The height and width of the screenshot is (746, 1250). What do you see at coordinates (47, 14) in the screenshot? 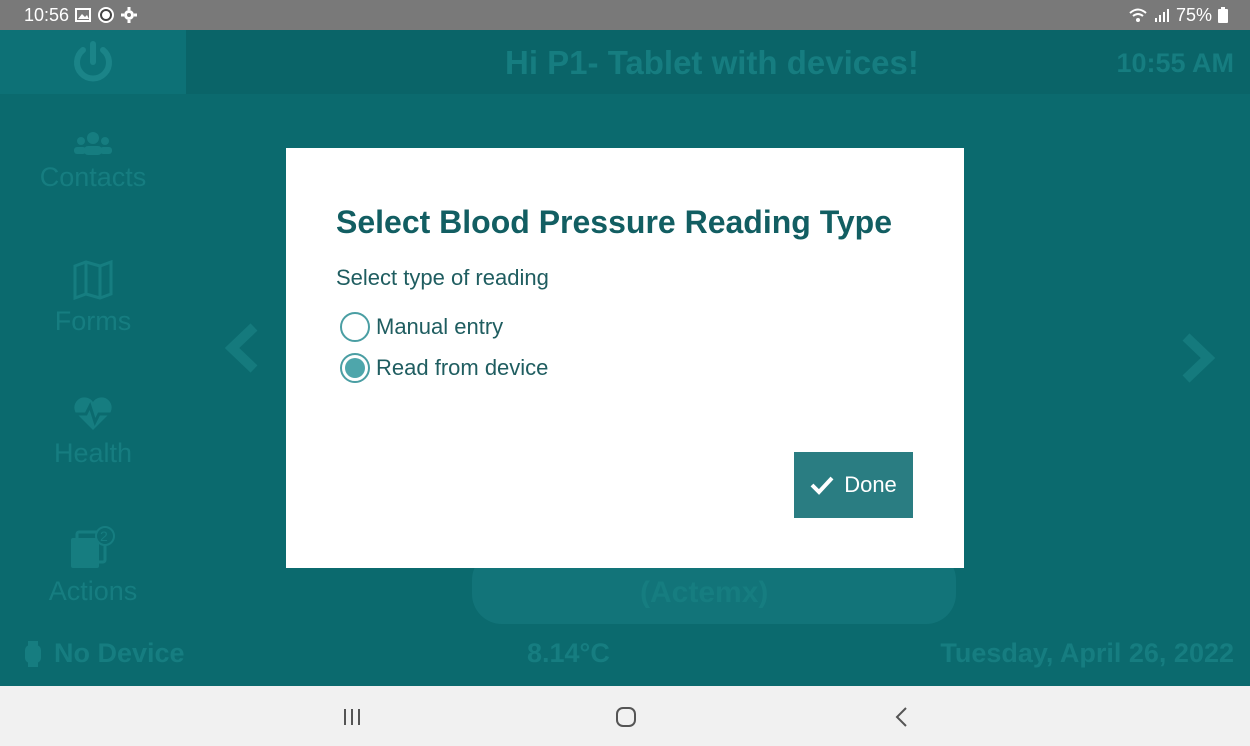
I see `status-time: 10:56` at bounding box center [47, 14].